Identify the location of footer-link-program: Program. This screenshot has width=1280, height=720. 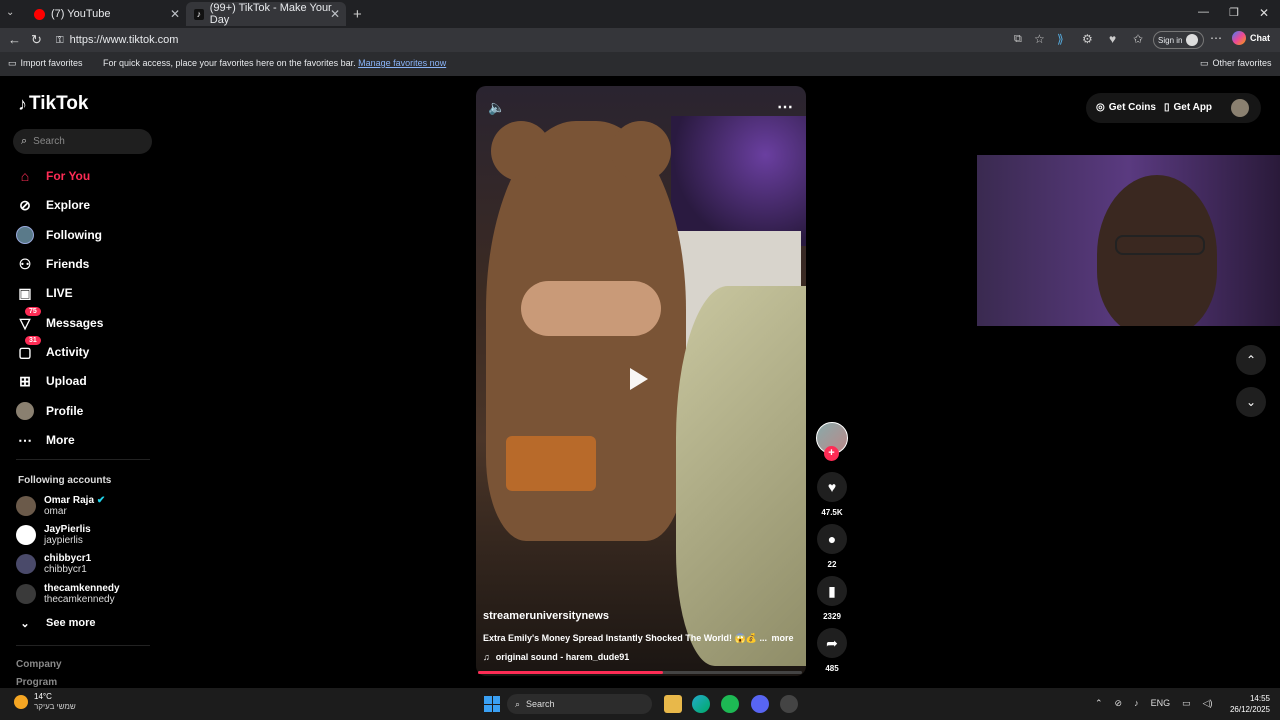
(36, 682).